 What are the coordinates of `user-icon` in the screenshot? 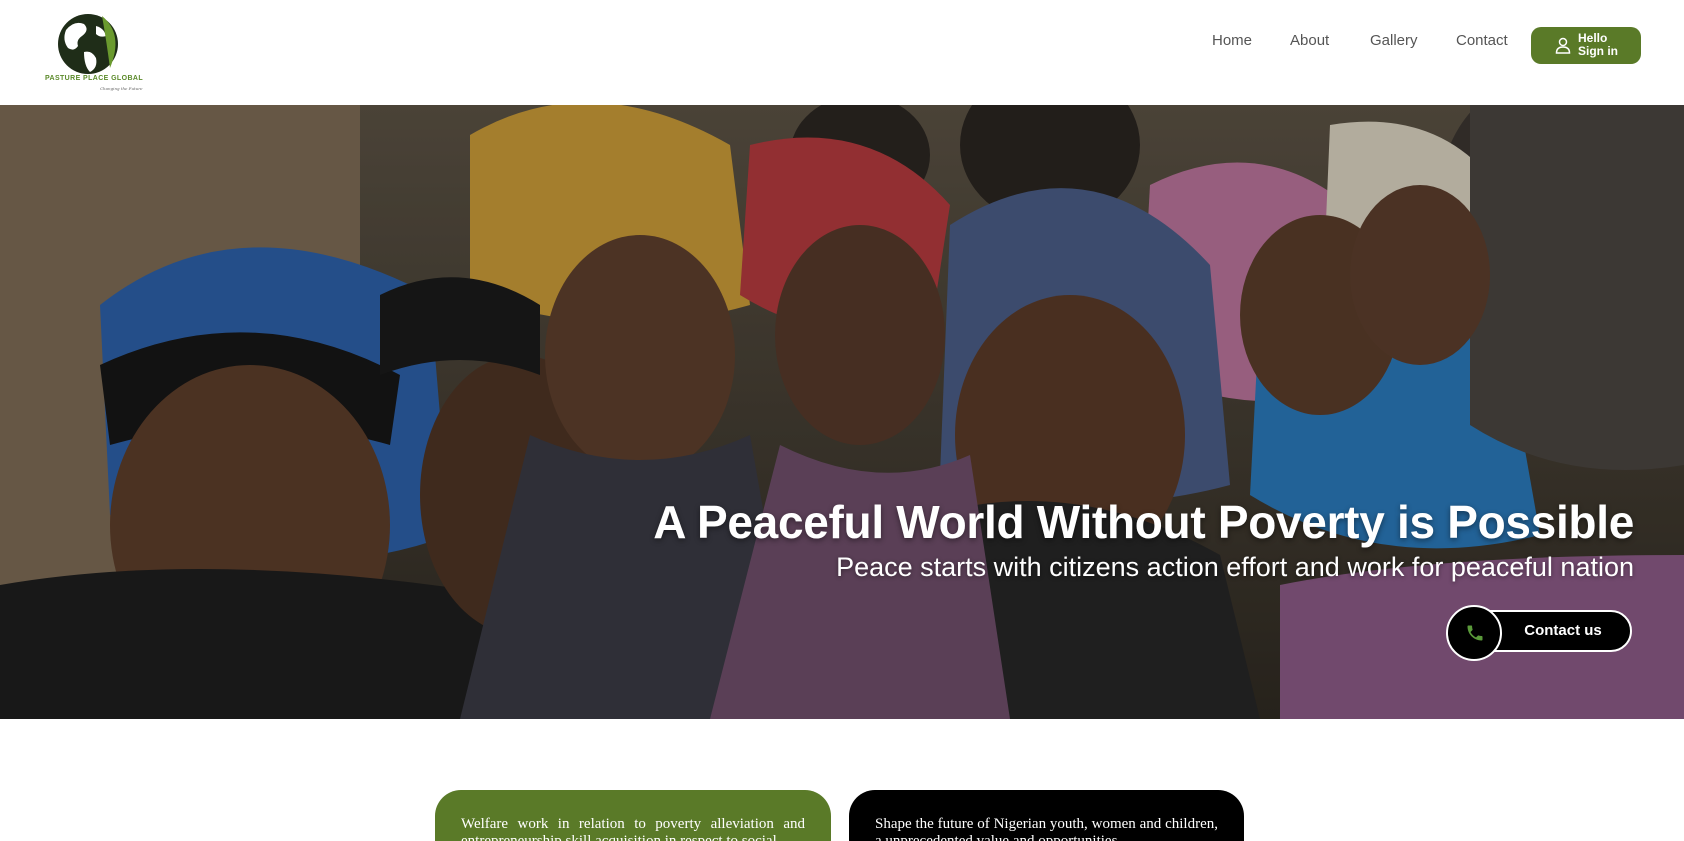 It's located at (1563, 45).